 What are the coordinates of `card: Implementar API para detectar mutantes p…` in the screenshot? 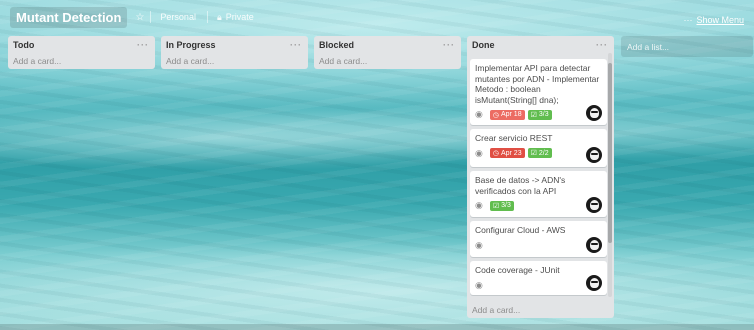 It's located at (538, 92).